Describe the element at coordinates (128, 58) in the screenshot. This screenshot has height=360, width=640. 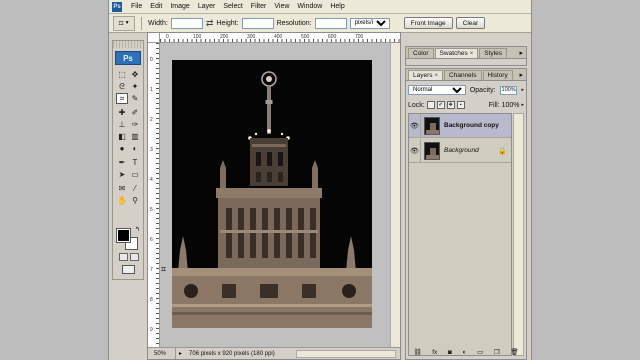
I see `ps-logo: Ps` at that location.